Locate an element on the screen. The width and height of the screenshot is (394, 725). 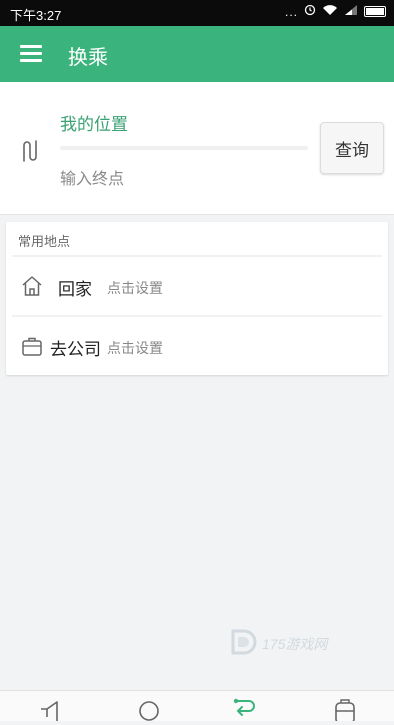
megaphone-icon is located at coordinates (53, 709).